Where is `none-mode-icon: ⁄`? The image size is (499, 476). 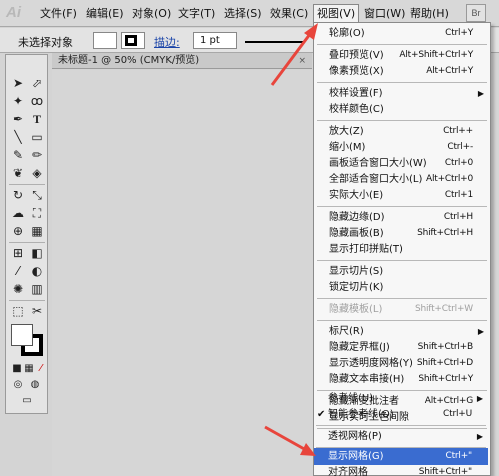
none-mode-icon: ⁄ is located at coordinates (41, 369).